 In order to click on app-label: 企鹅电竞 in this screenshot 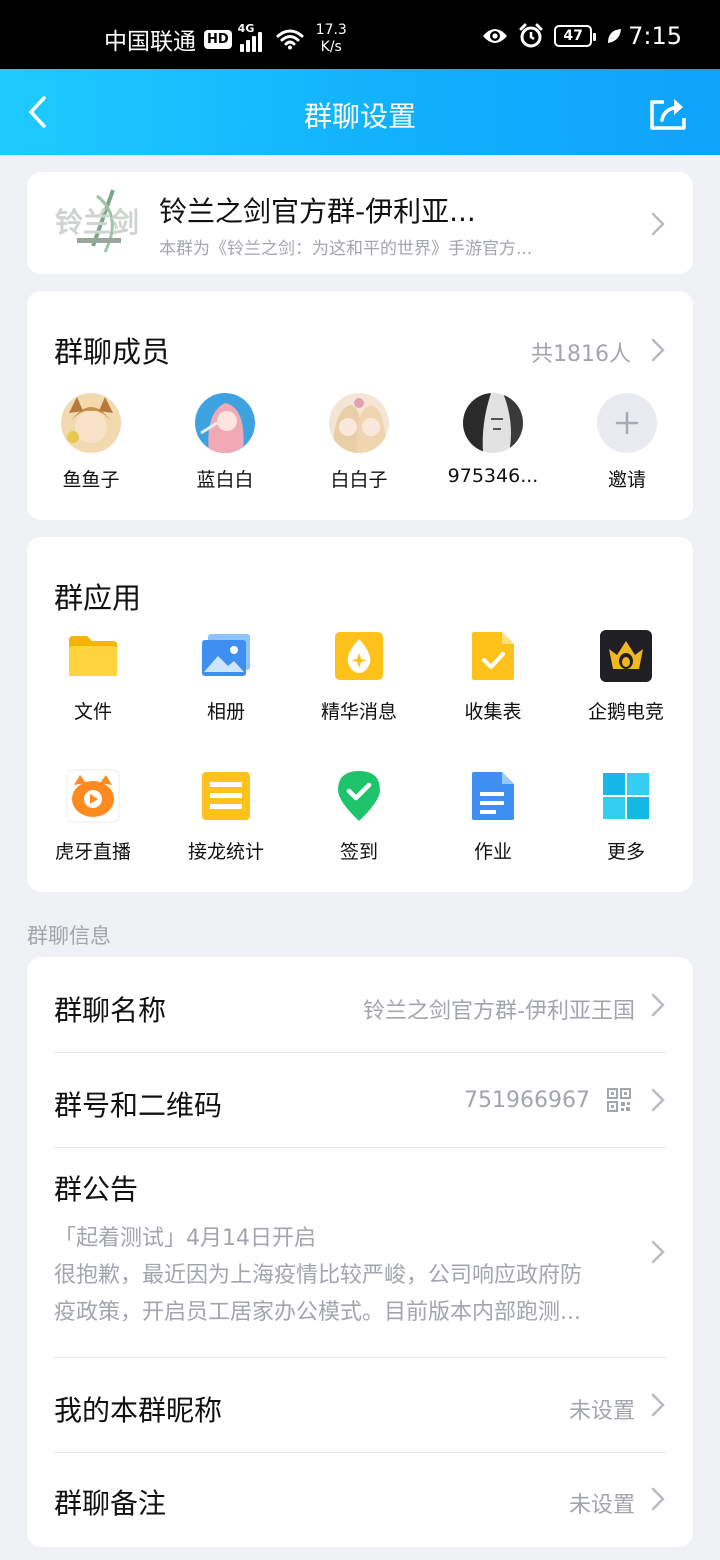, I will do `click(625, 712)`.